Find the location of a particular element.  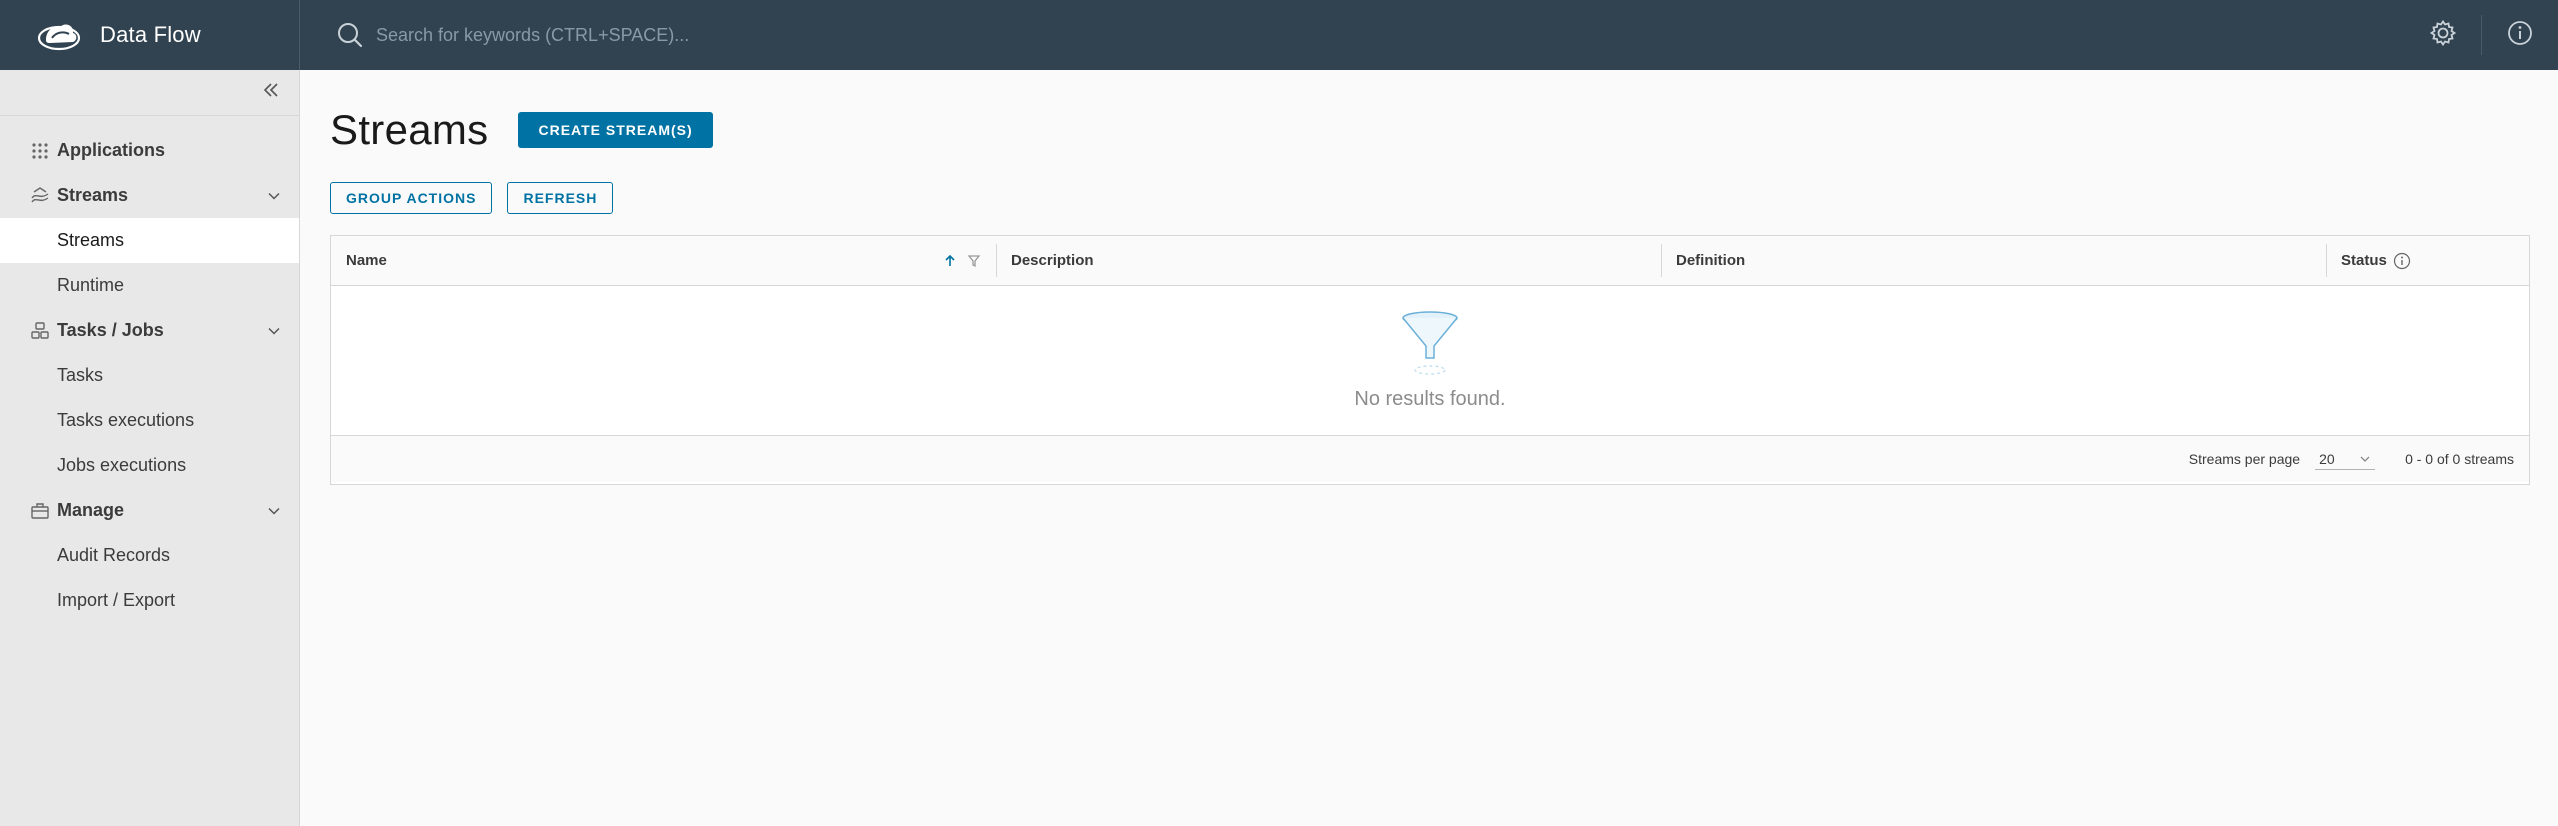

per-page-select: 20 is located at coordinates (2345, 459).